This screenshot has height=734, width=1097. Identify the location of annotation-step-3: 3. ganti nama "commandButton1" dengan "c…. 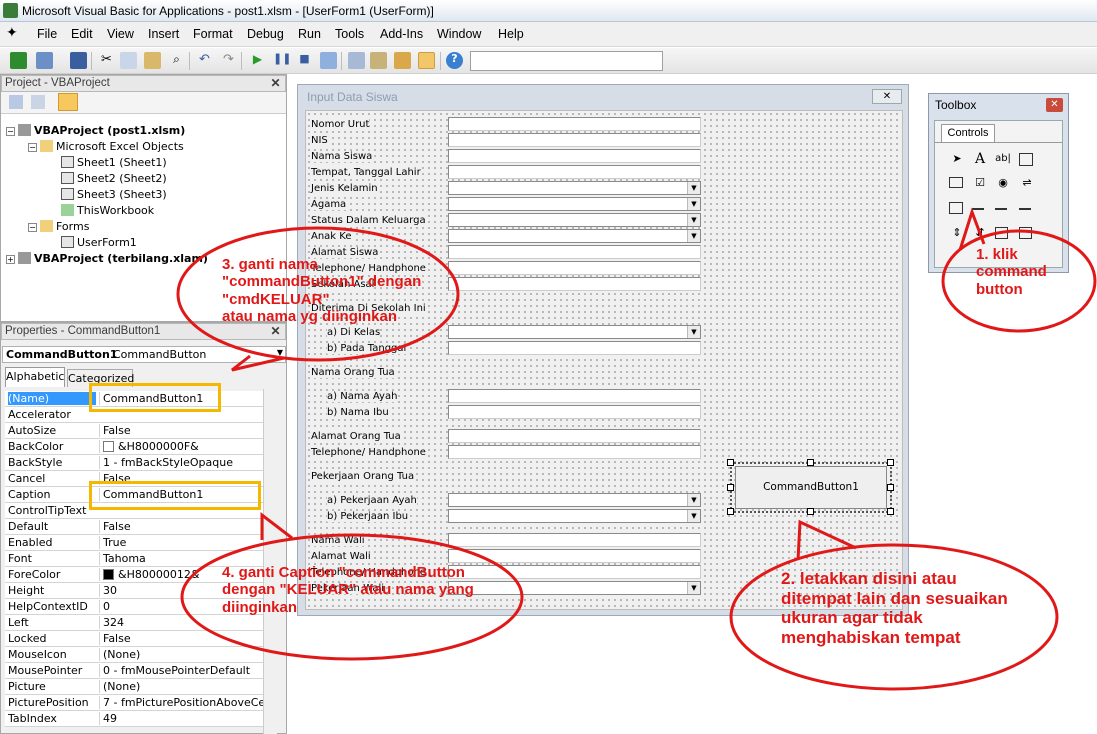
(322, 290).